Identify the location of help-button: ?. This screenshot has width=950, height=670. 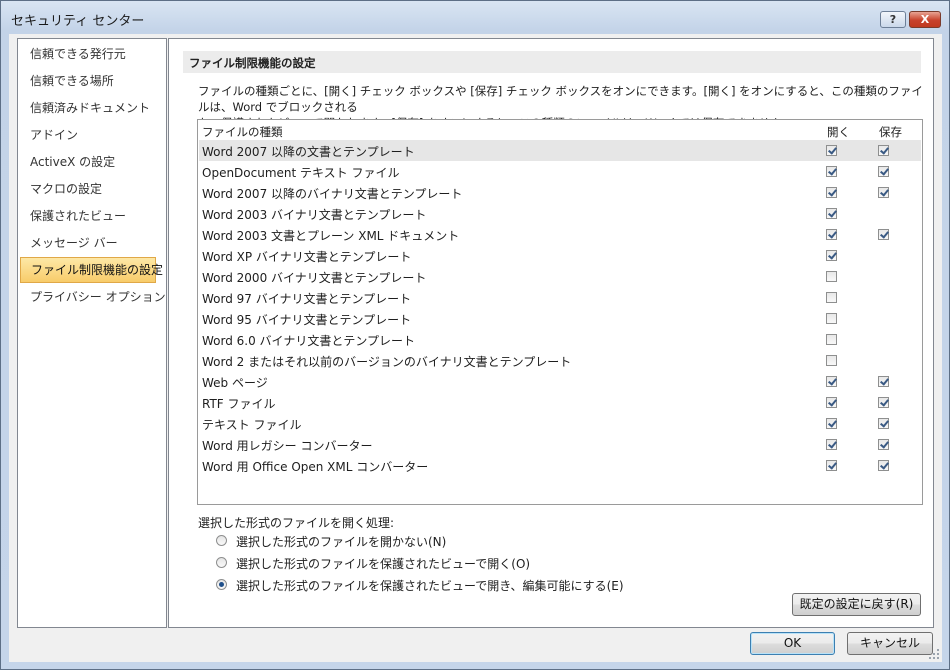
(893, 19).